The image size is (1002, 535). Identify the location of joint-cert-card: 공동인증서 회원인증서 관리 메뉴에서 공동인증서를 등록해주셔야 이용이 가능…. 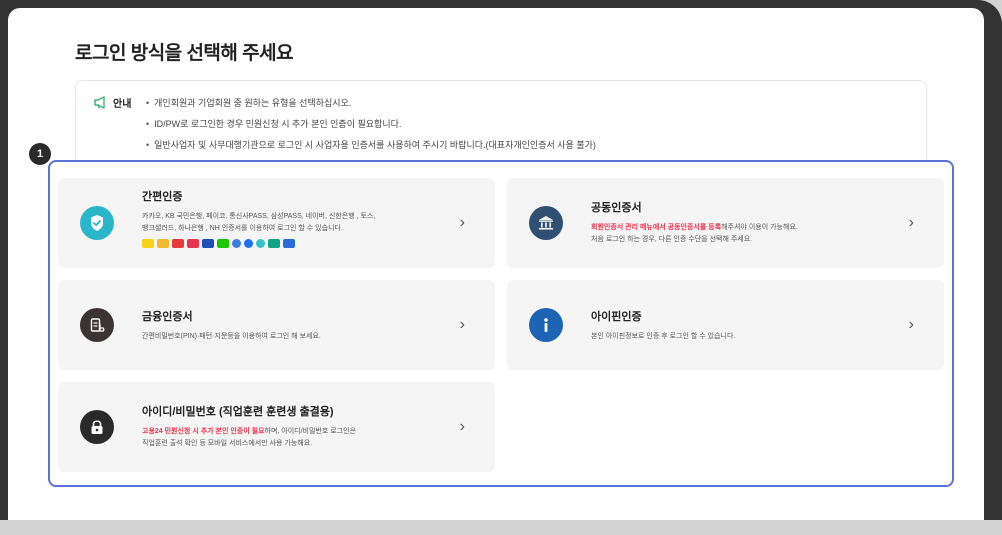
(725, 223).